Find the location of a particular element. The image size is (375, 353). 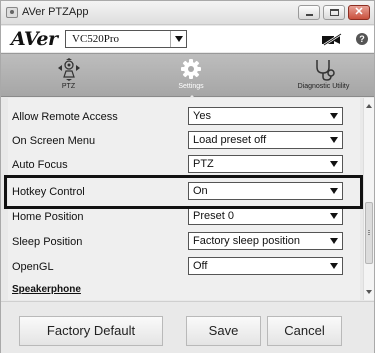

setting-row-opengl: OpenGL Off is located at coordinates (184, 265).